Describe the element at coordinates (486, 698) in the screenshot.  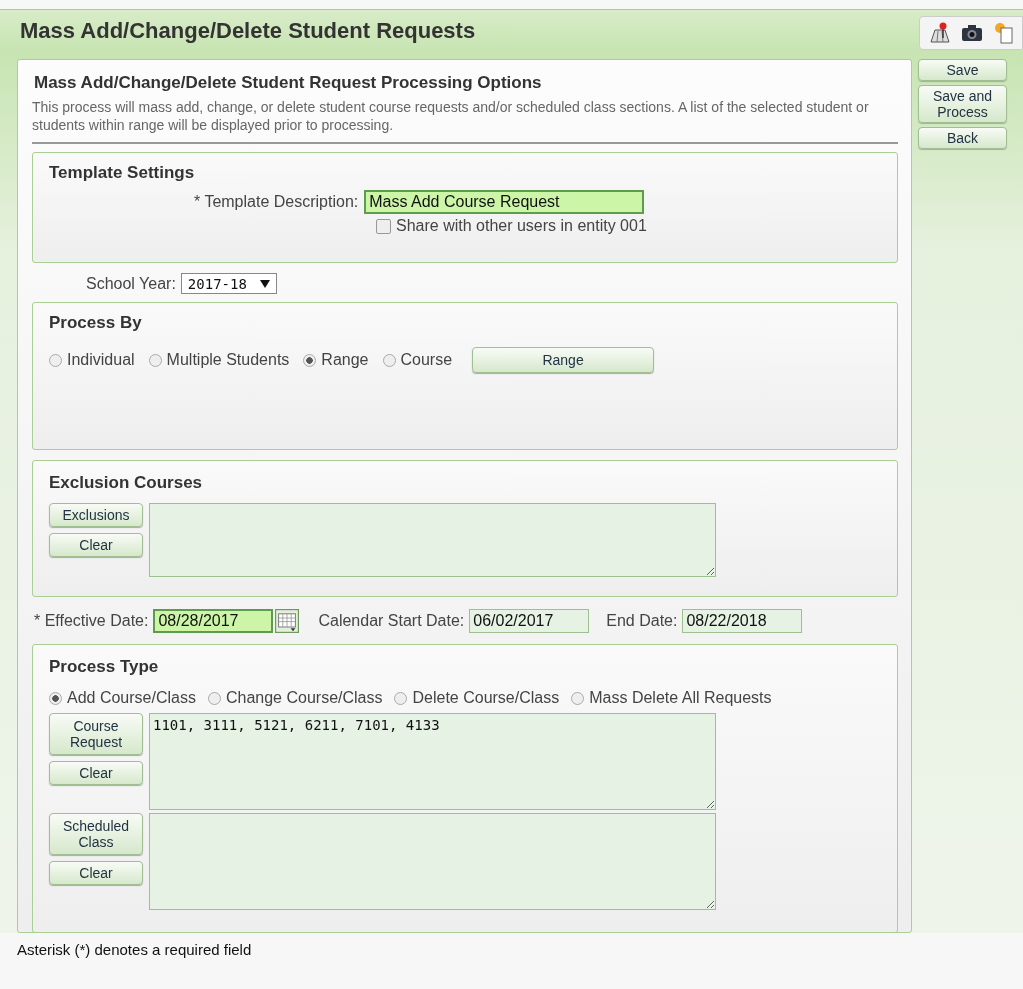
I see `radio-label: Delete Course/Class` at that location.